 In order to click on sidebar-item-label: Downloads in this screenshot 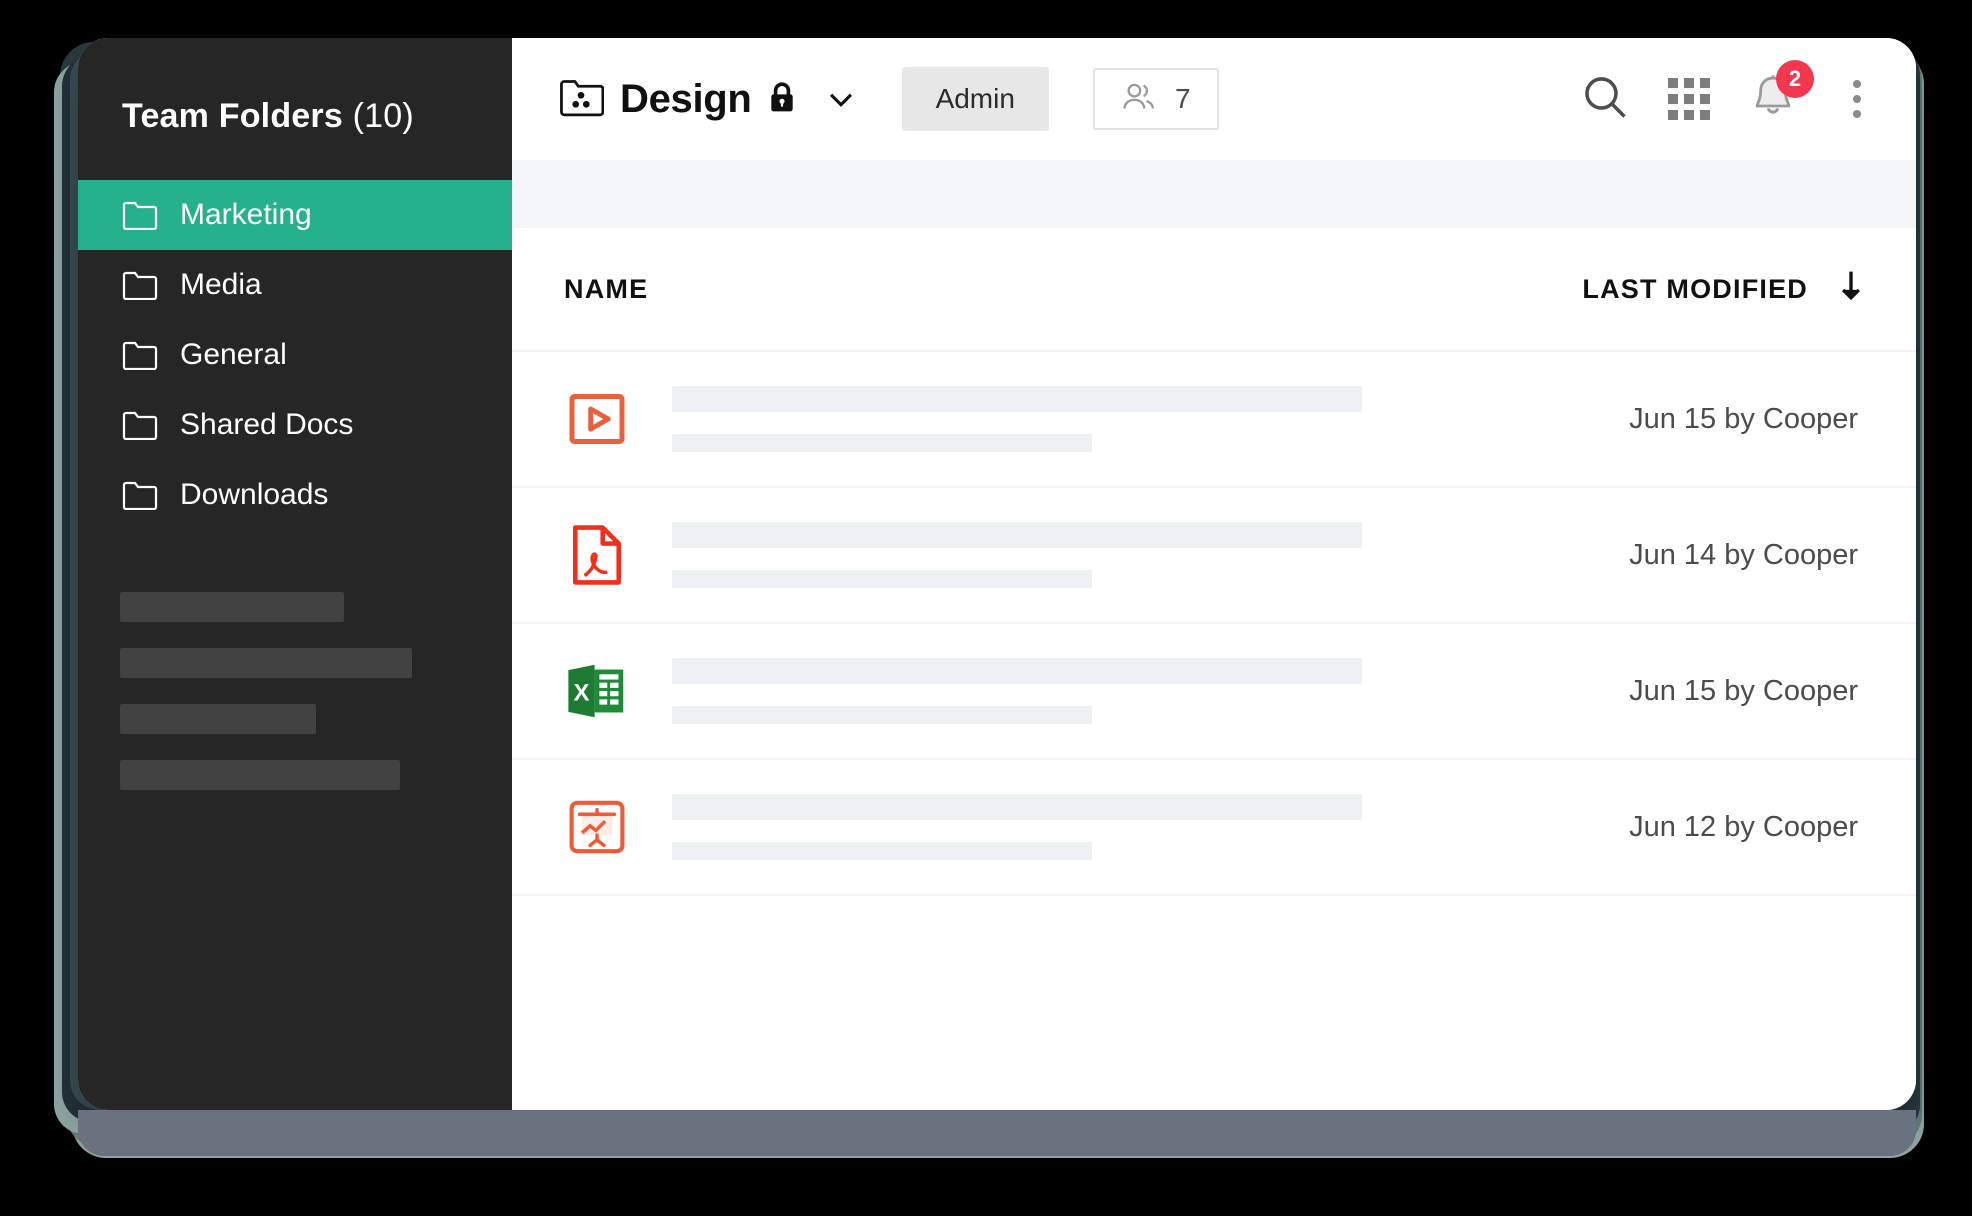, I will do `click(254, 494)`.